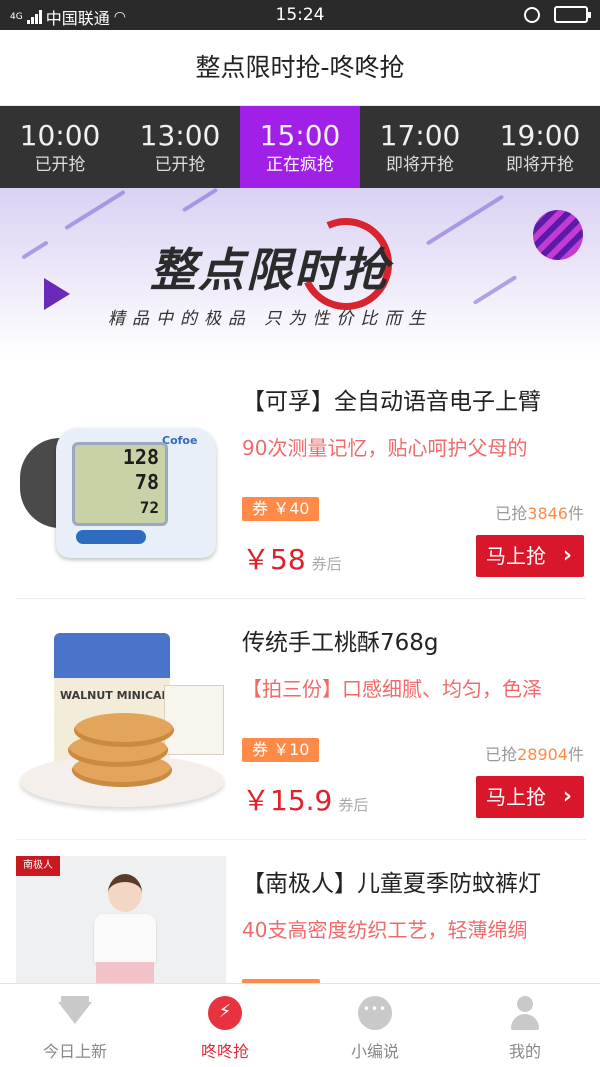 This screenshot has height=1067, width=600. I want to click on tab-1500: 15:00 正在疯抢, so click(300, 147).